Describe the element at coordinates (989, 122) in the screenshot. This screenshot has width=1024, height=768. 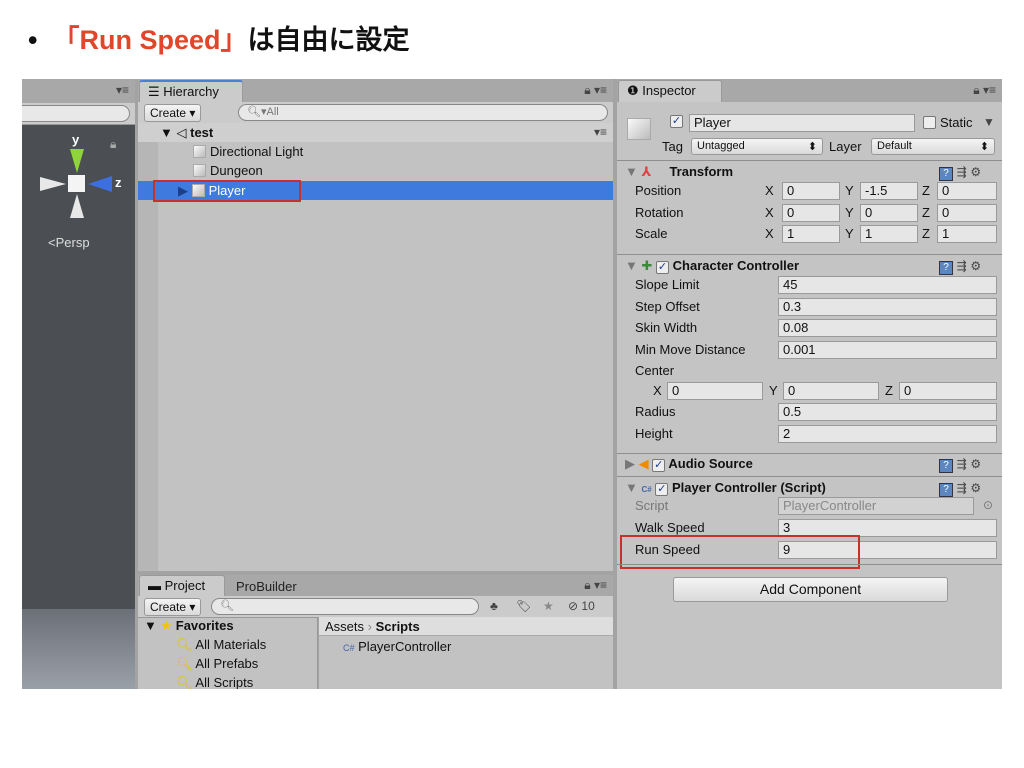
I see `static-dropdown-icon: ▼` at that location.